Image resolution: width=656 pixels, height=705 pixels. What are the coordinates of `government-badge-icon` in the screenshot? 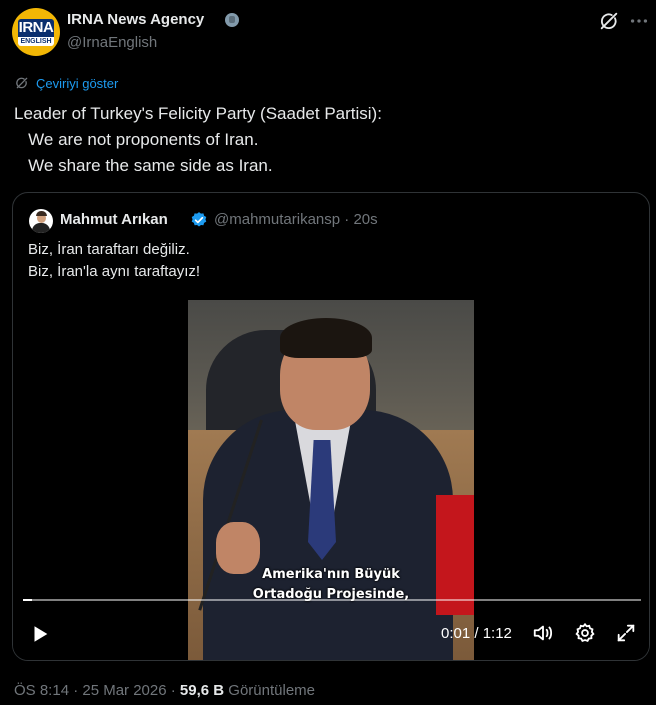 It's located at (232, 20).